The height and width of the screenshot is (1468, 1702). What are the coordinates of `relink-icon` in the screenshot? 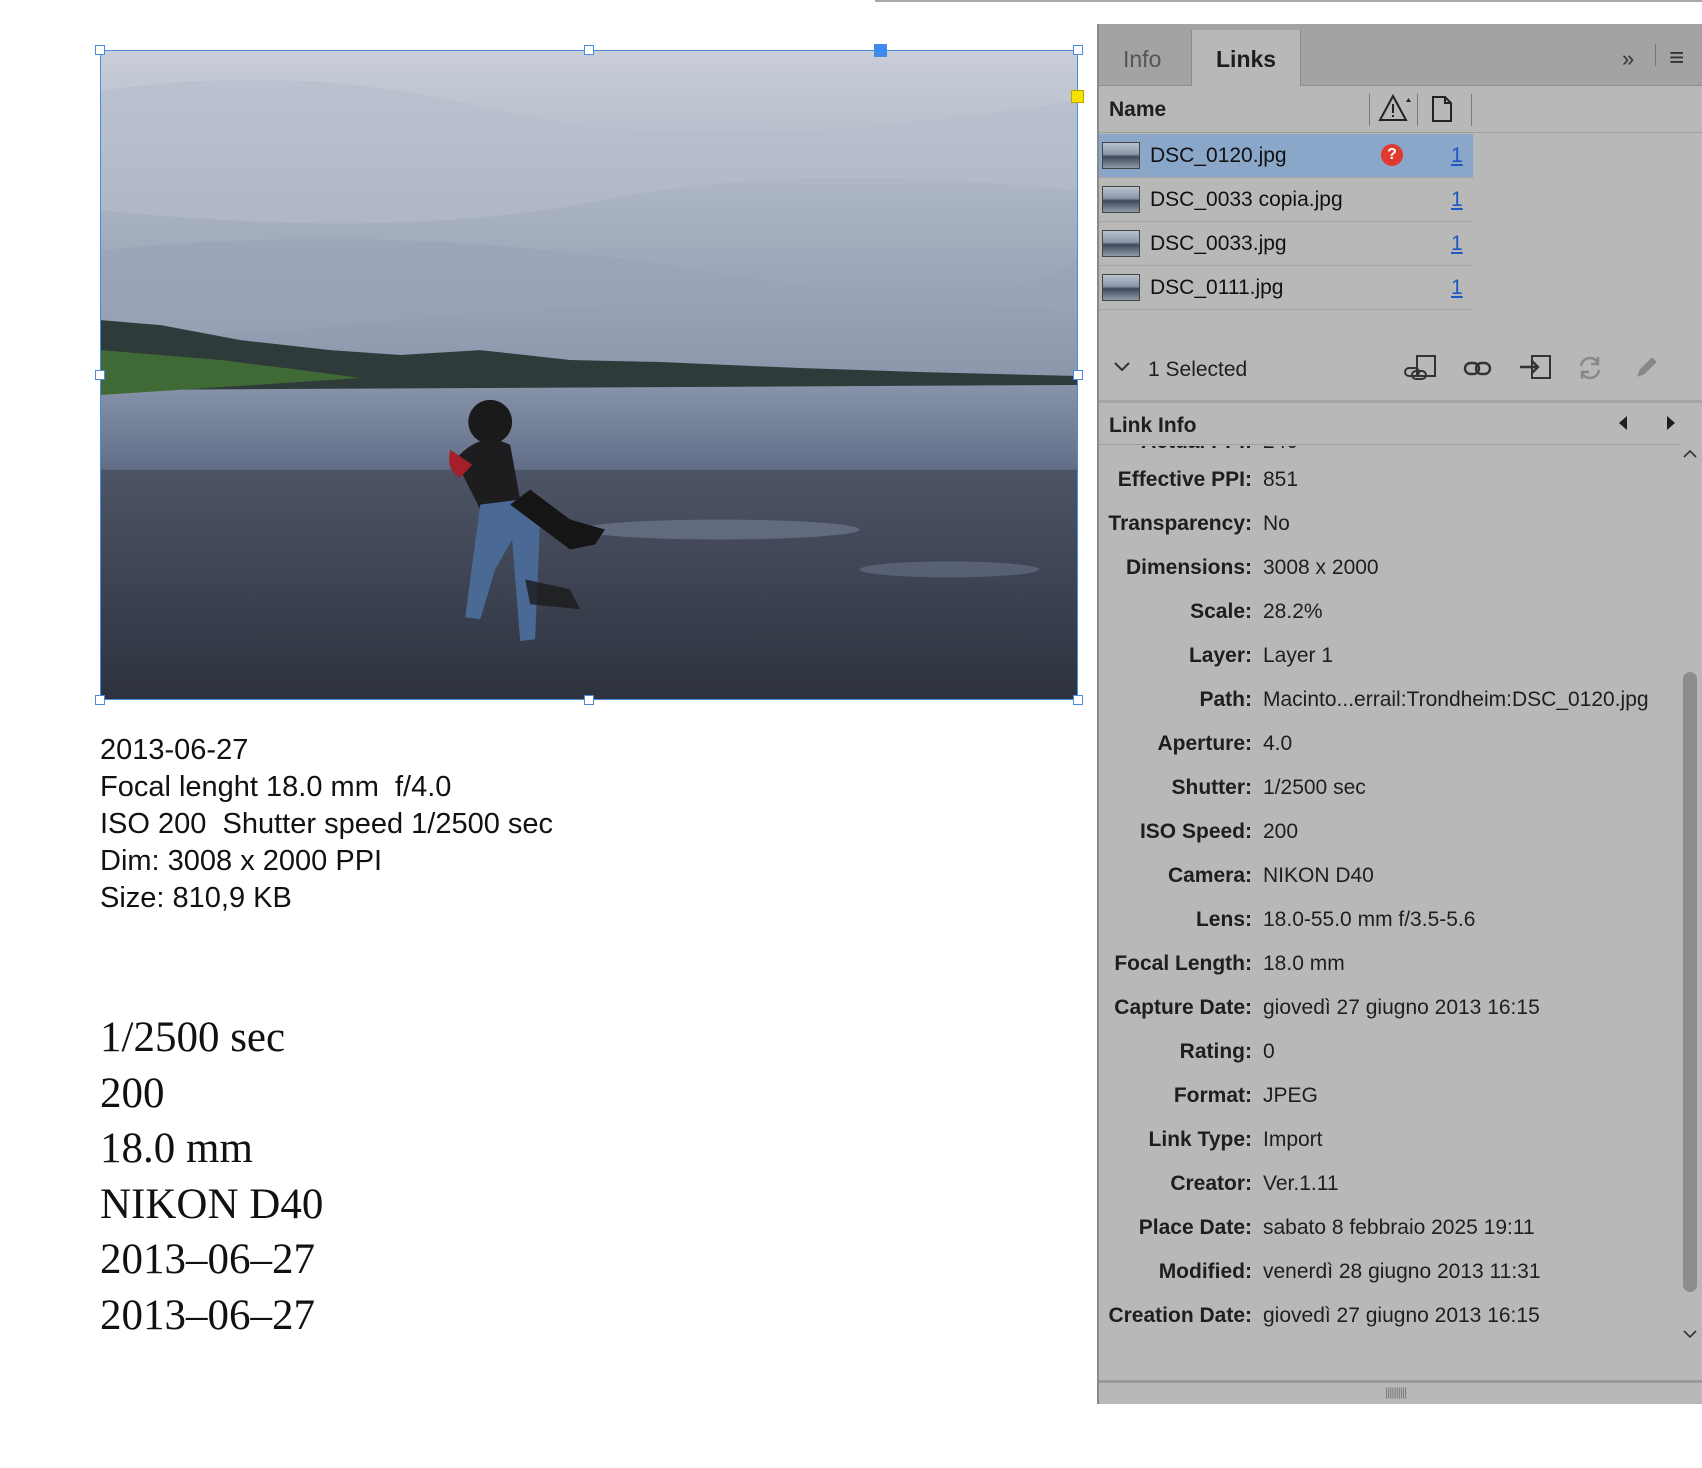 It's located at (1420, 371).